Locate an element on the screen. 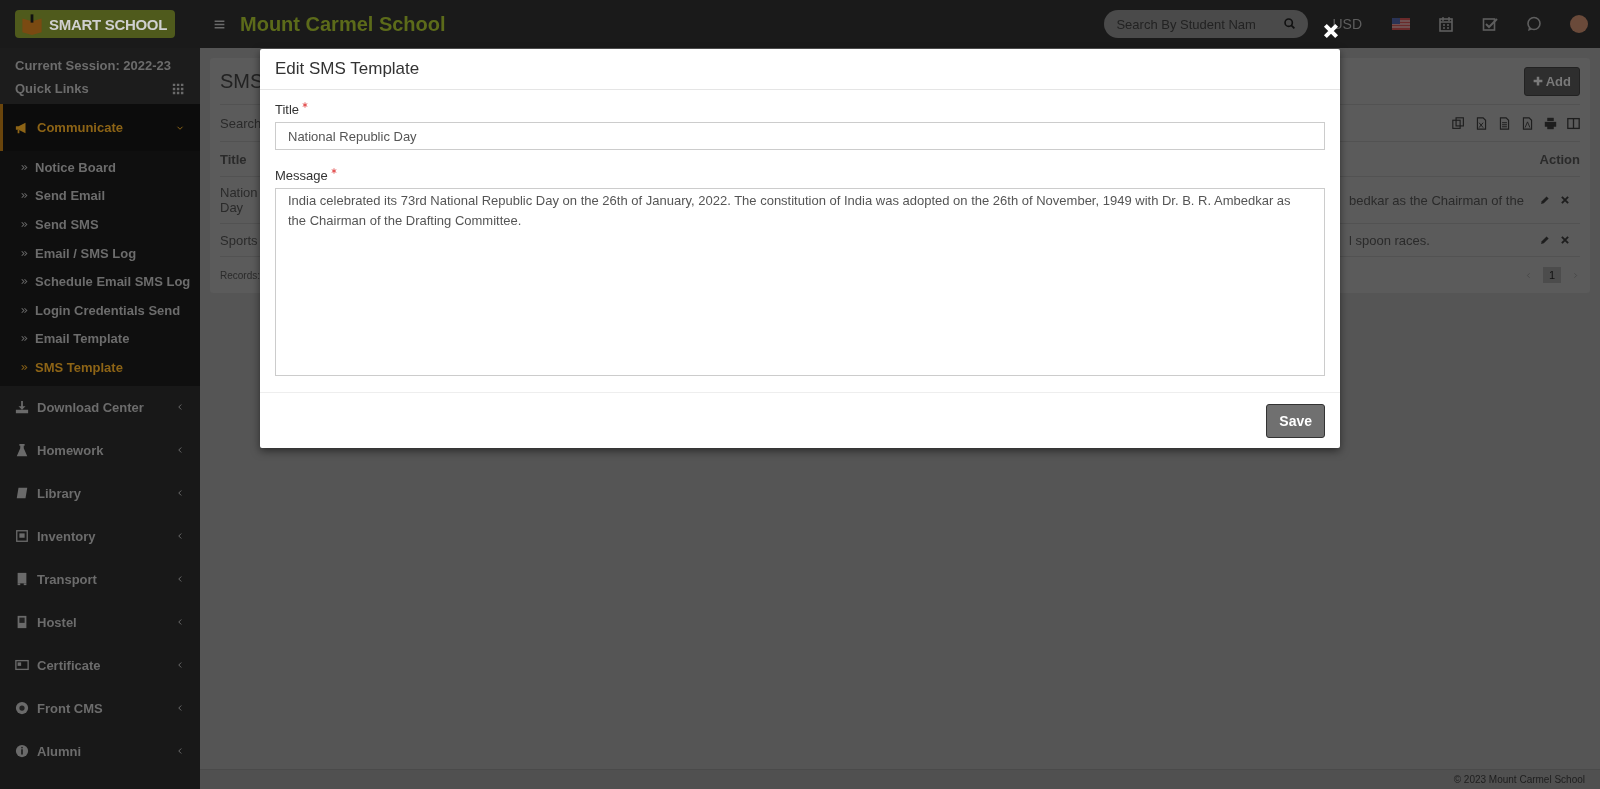 The height and width of the screenshot is (789, 1600). sidebar-item: Homework is located at coordinates (100, 450).